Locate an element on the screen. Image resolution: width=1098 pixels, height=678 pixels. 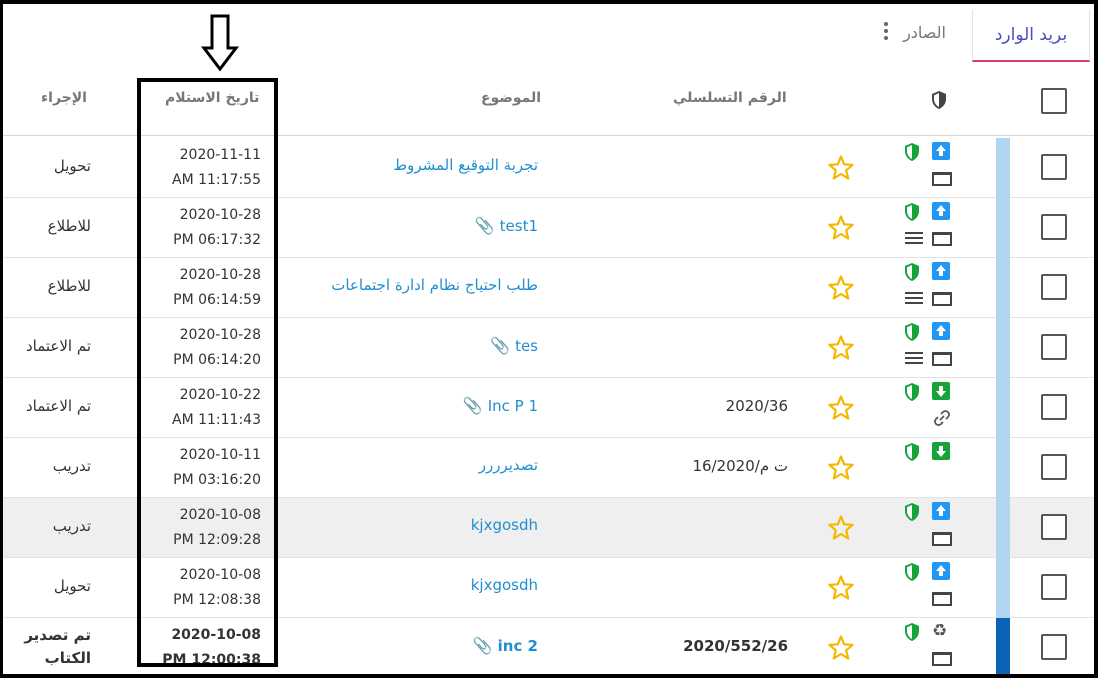
header-serial: الرقم التسلسلي is located at coordinates (730, 98).